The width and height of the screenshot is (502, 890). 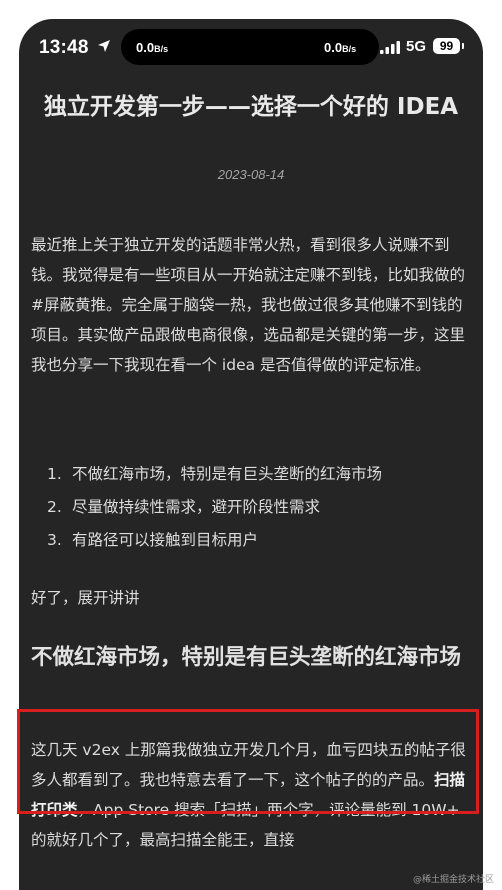 I want to click on network-type: 5G, so click(x=416, y=46).